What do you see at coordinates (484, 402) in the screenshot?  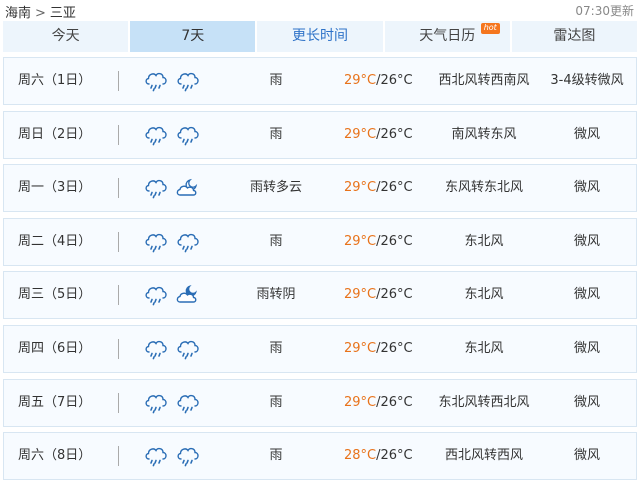 I see `wind-direction: 东北风转西北风` at bounding box center [484, 402].